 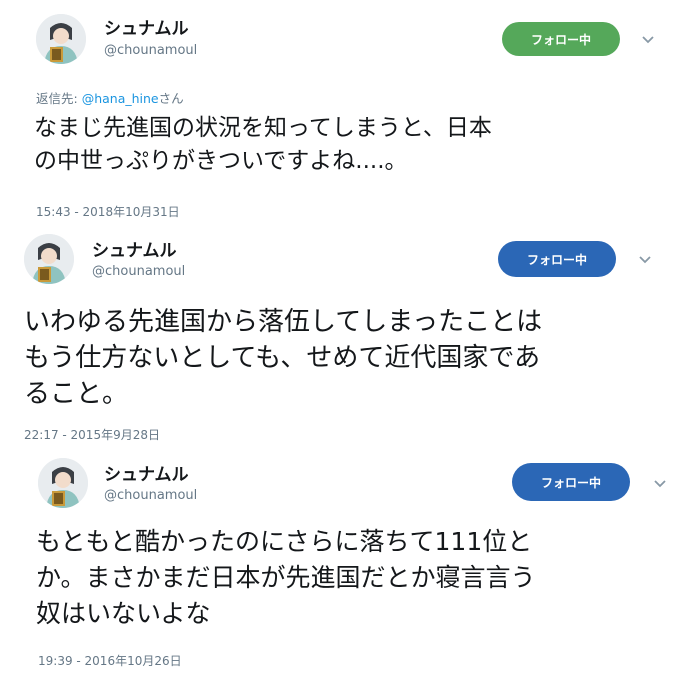 What do you see at coordinates (92, 434) in the screenshot?
I see `tweet-timestamp: 22:17 - 2015年9月28日` at bounding box center [92, 434].